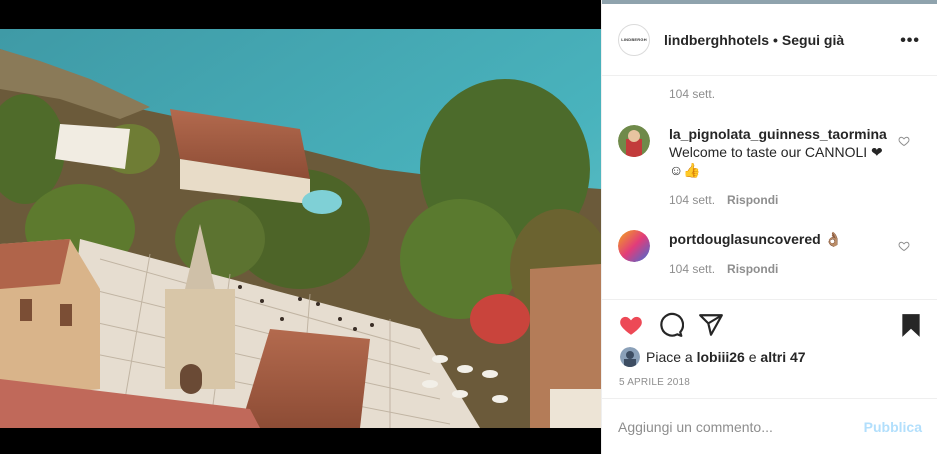  What do you see at coordinates (745, 239) in the screenshot?
I see `comment-username: portdouglasuncovered` at bounding box center [745, 239].